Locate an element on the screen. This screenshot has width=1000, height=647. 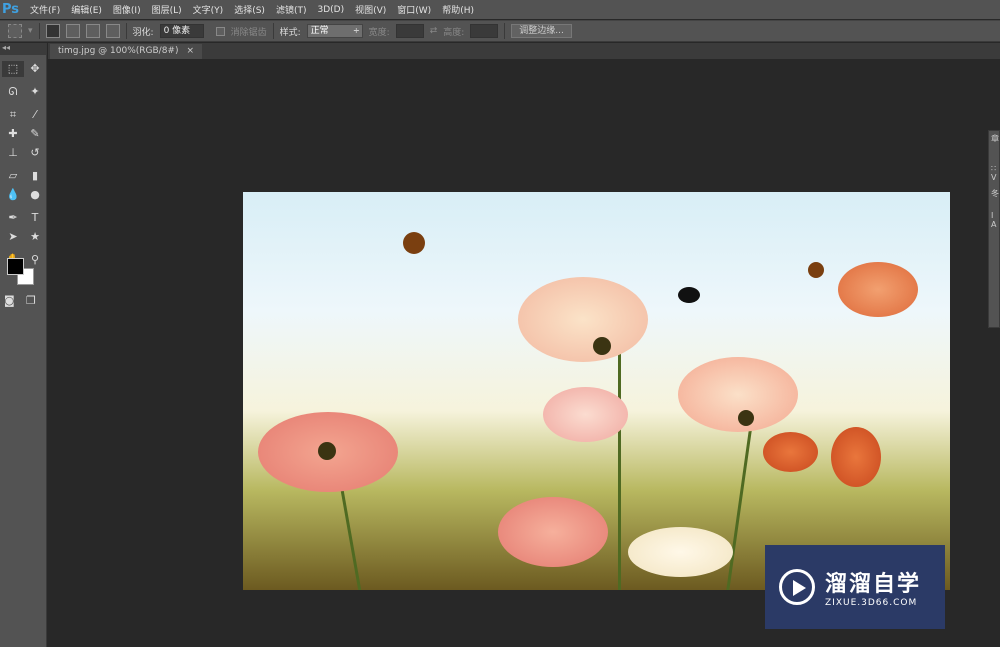
marquee-preset-icon is located at coordinates (15, 31).